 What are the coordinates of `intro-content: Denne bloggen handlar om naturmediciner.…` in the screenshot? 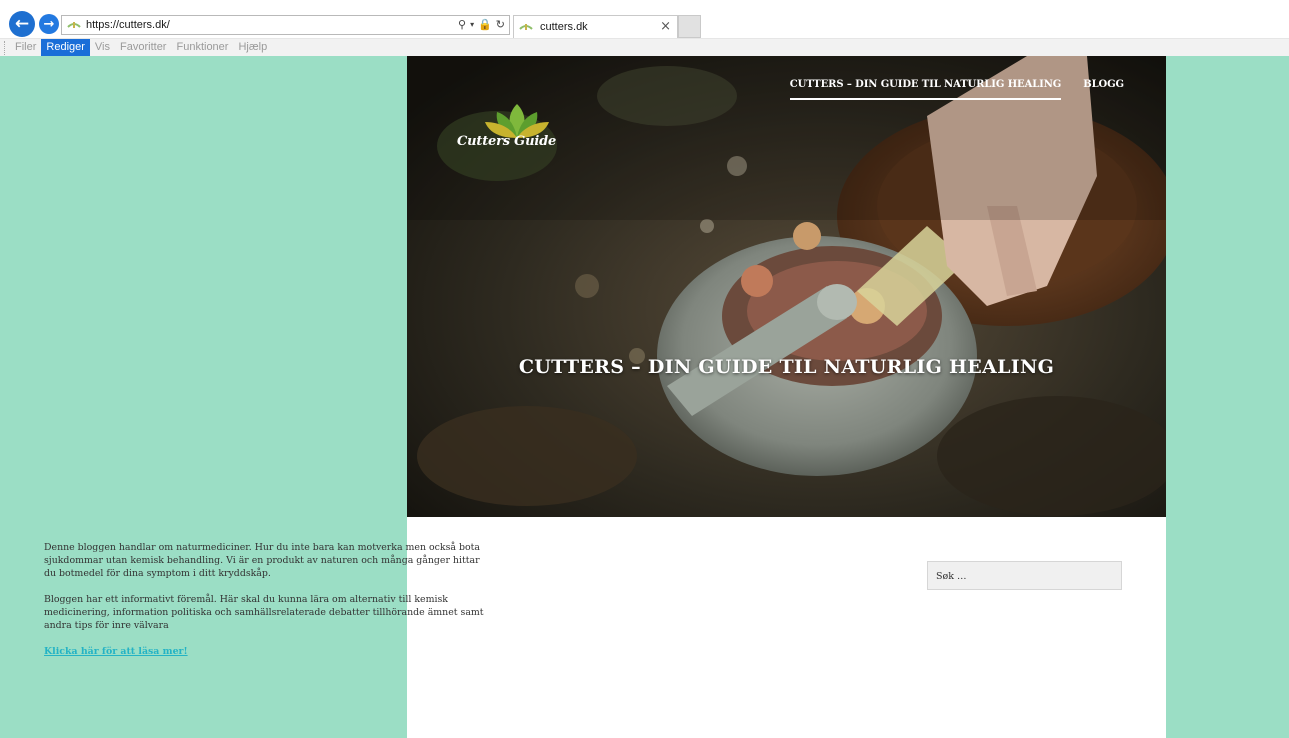 It's located at (264, 599).